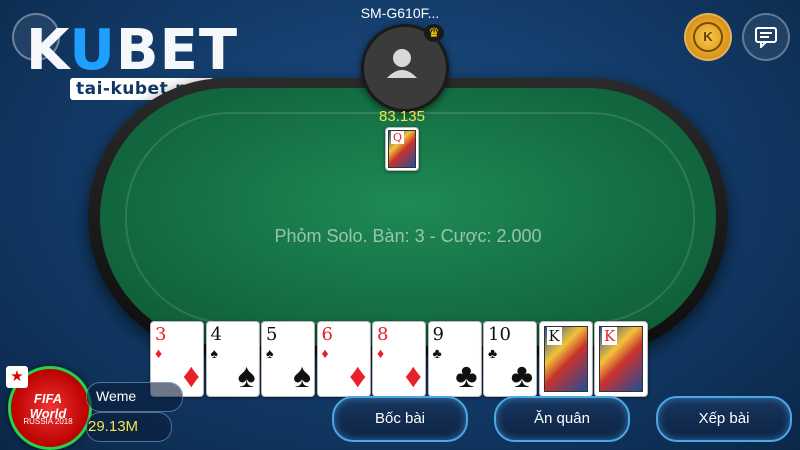 This screenshot has height=450, width=800. Describe the element at coordinates (454, 359) in the screenshot. I see `hand-card: 9 ♣ ♣` at that location.